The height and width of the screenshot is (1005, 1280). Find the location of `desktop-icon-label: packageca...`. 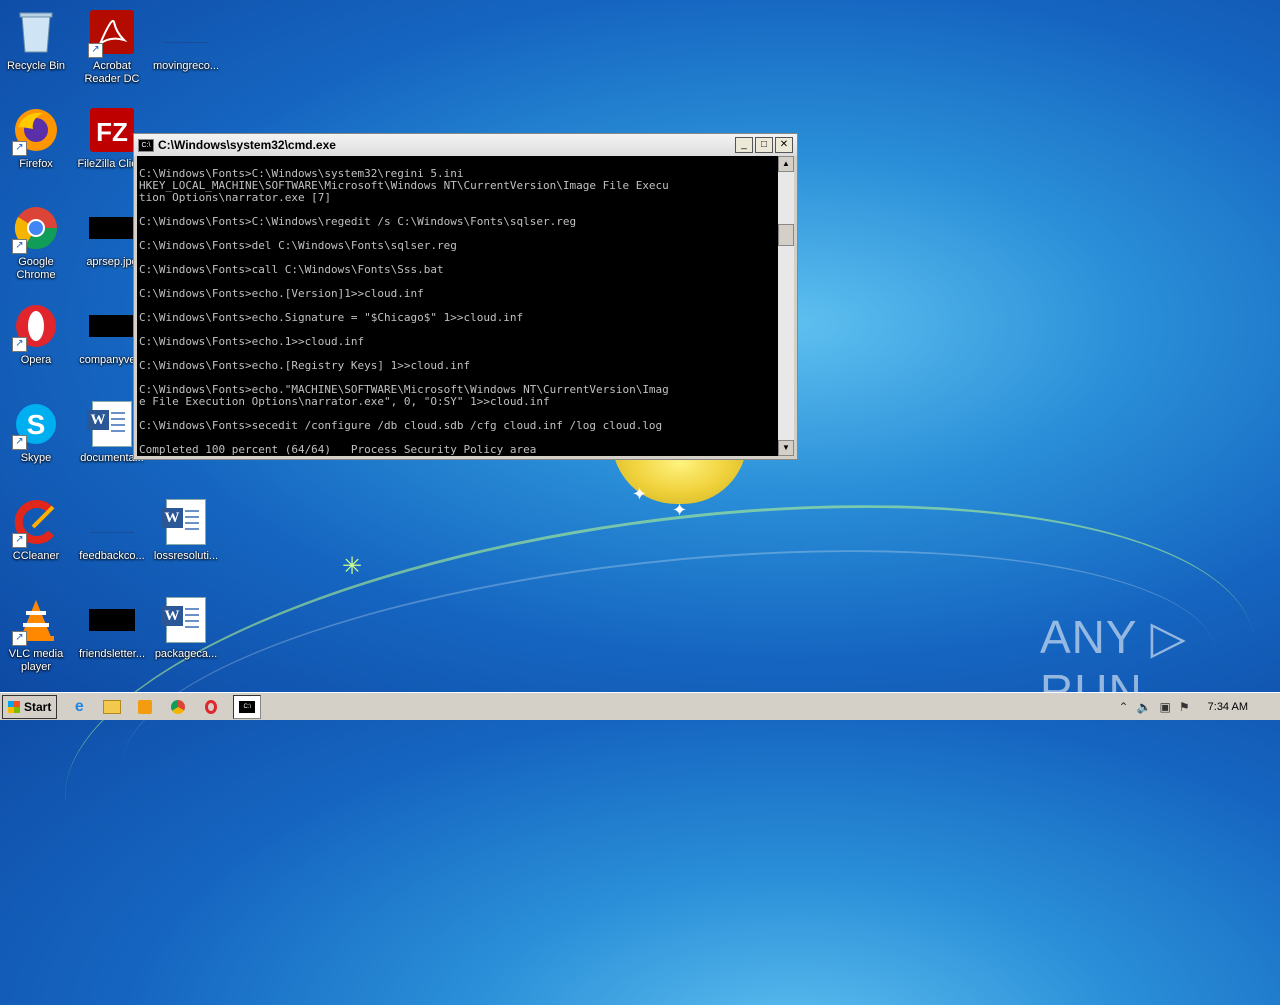

desktop-icon-label: packageca... is located at coordinates (186, 654).